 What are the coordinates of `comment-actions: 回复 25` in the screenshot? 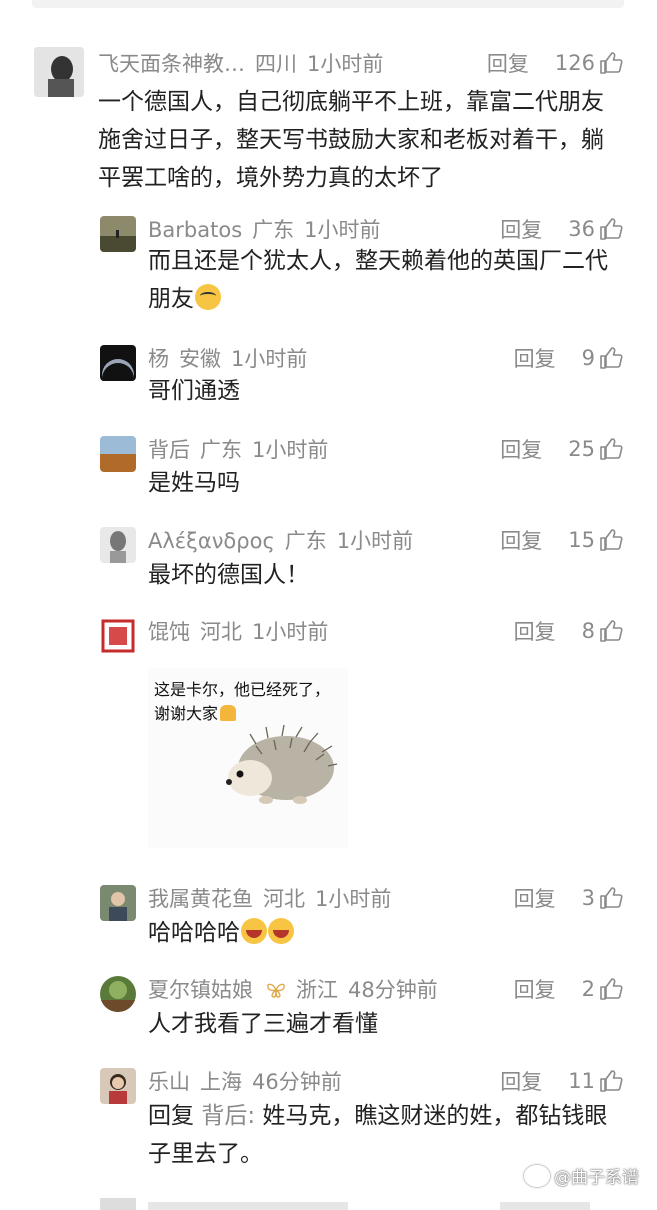 It's located at (561, 449).